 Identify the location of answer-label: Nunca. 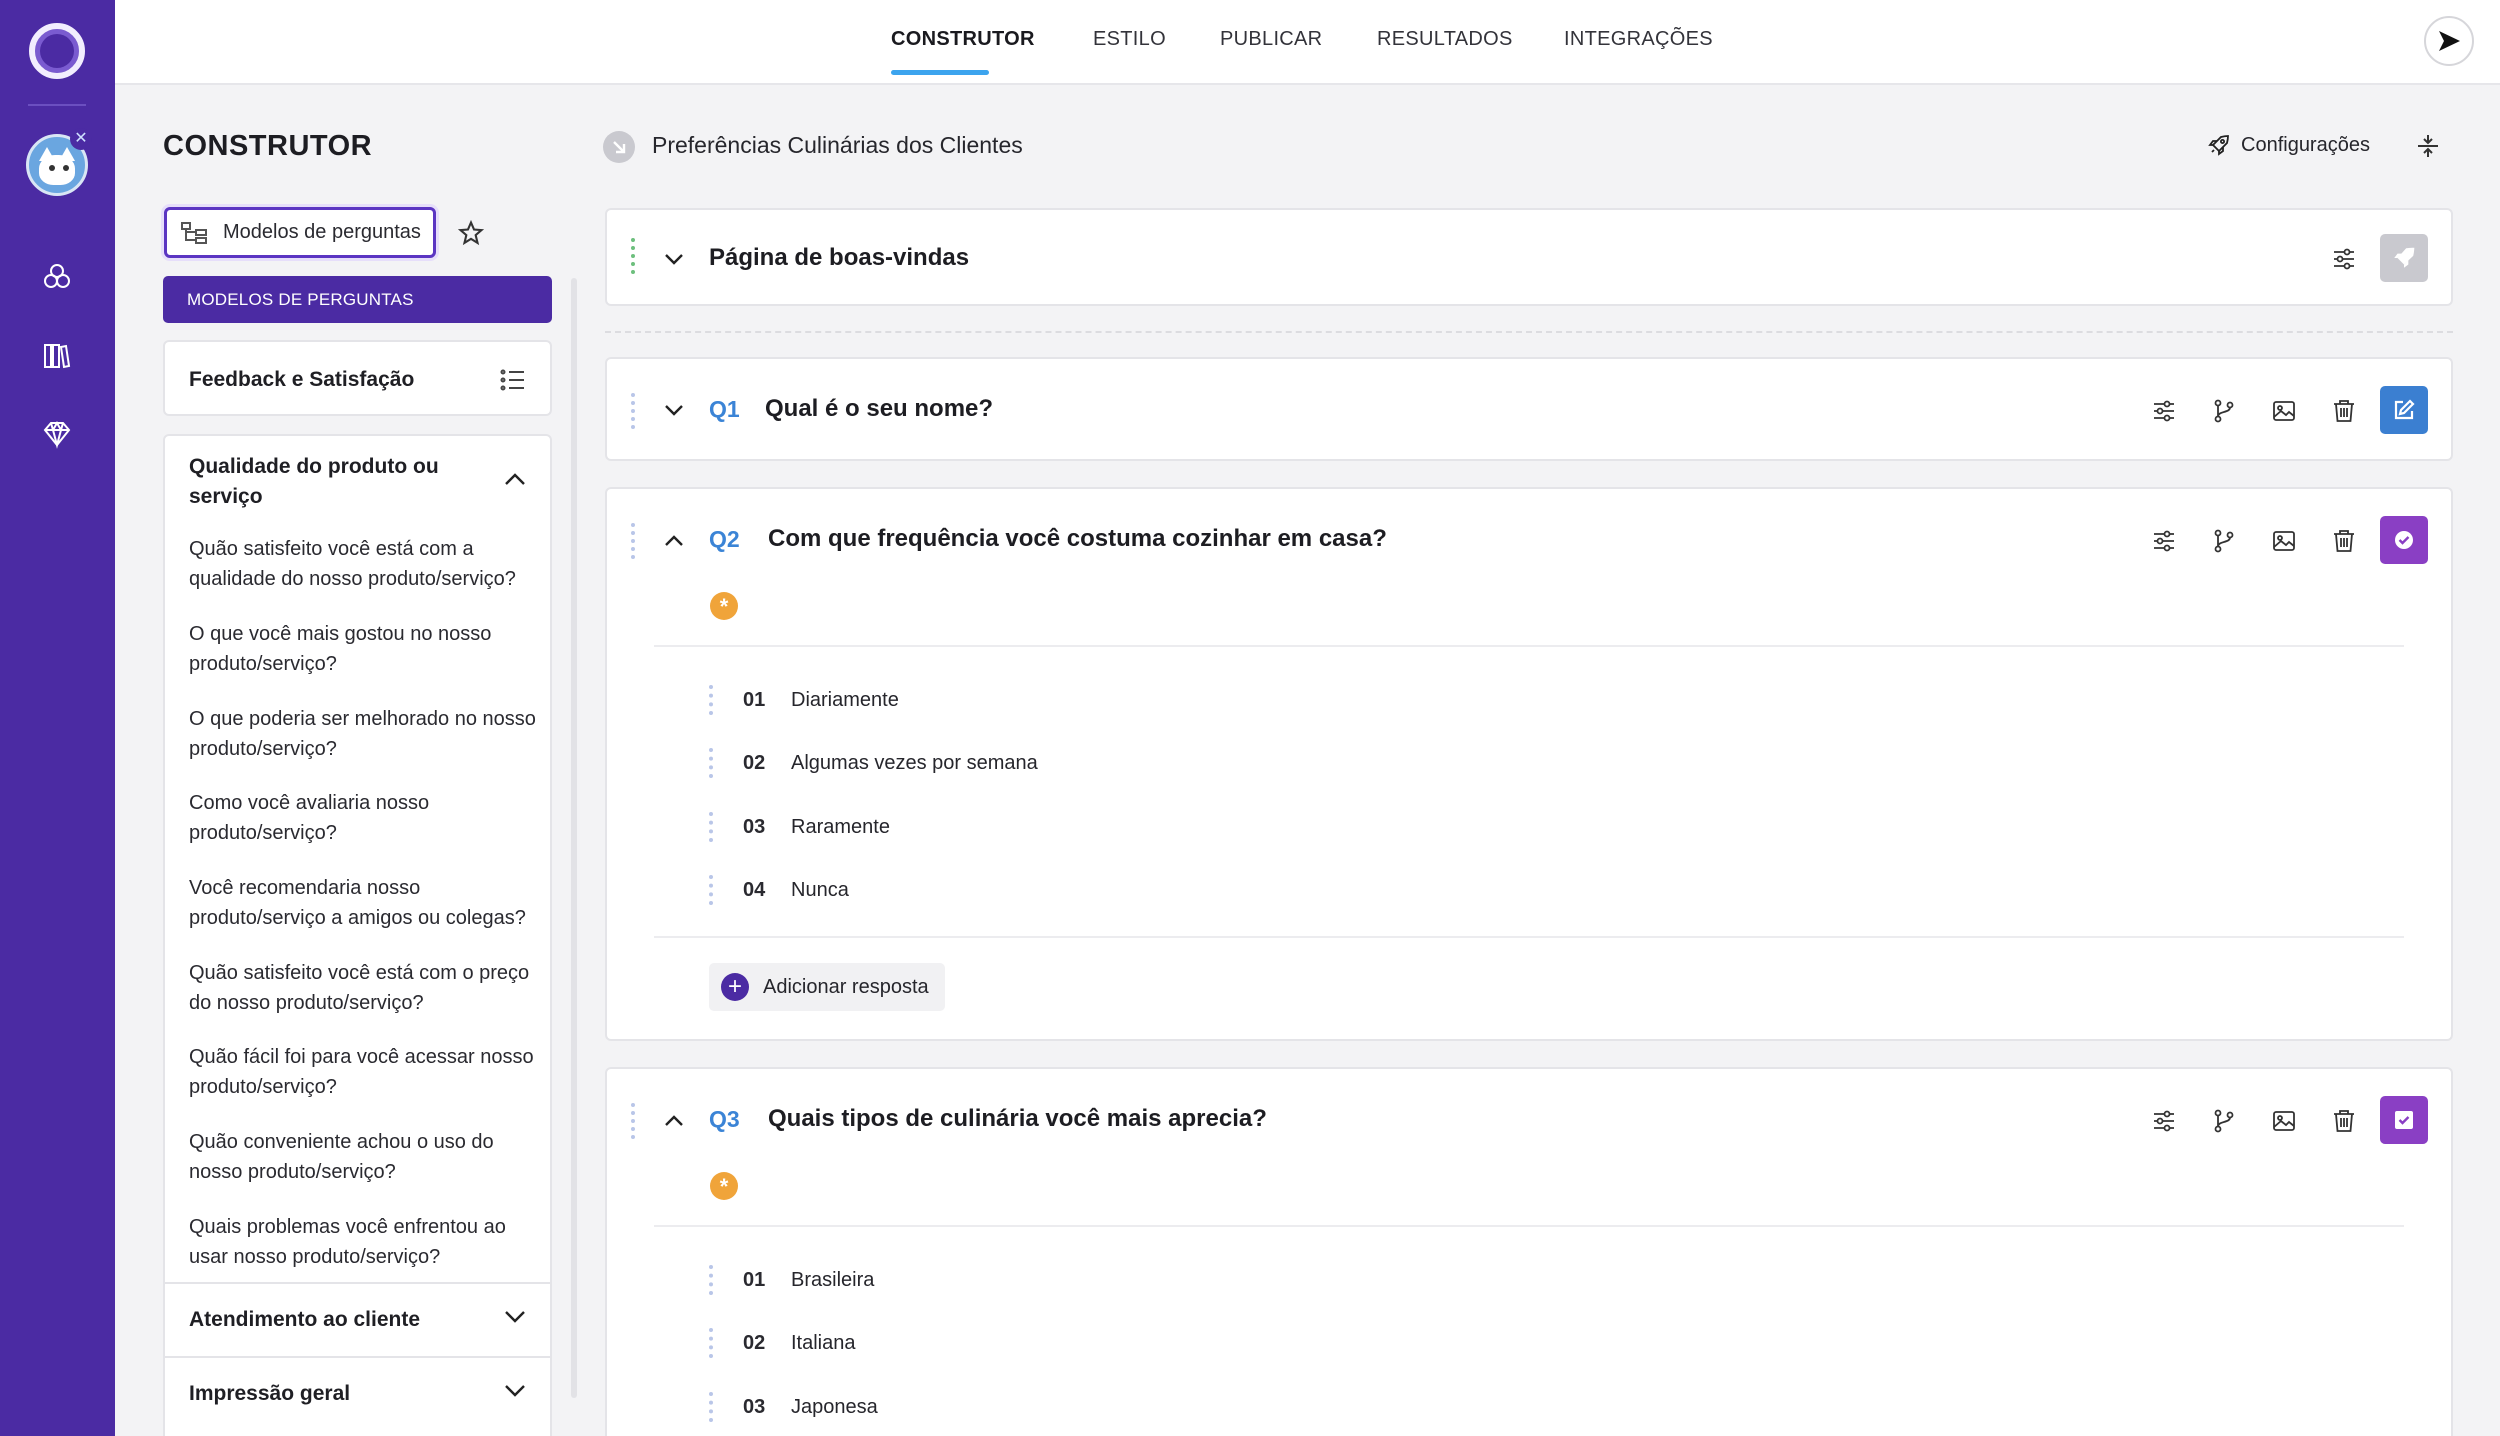
(820, 890).